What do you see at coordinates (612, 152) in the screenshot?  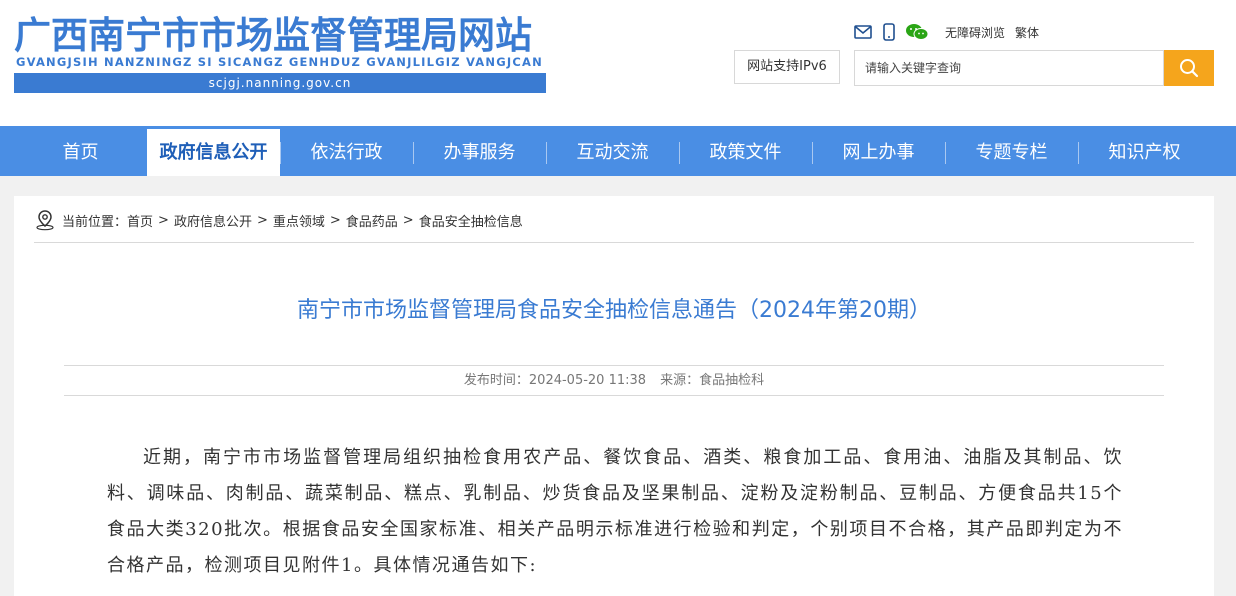 I see `nav-item-interaction: 互动交流` at bounding box center [612, 152].